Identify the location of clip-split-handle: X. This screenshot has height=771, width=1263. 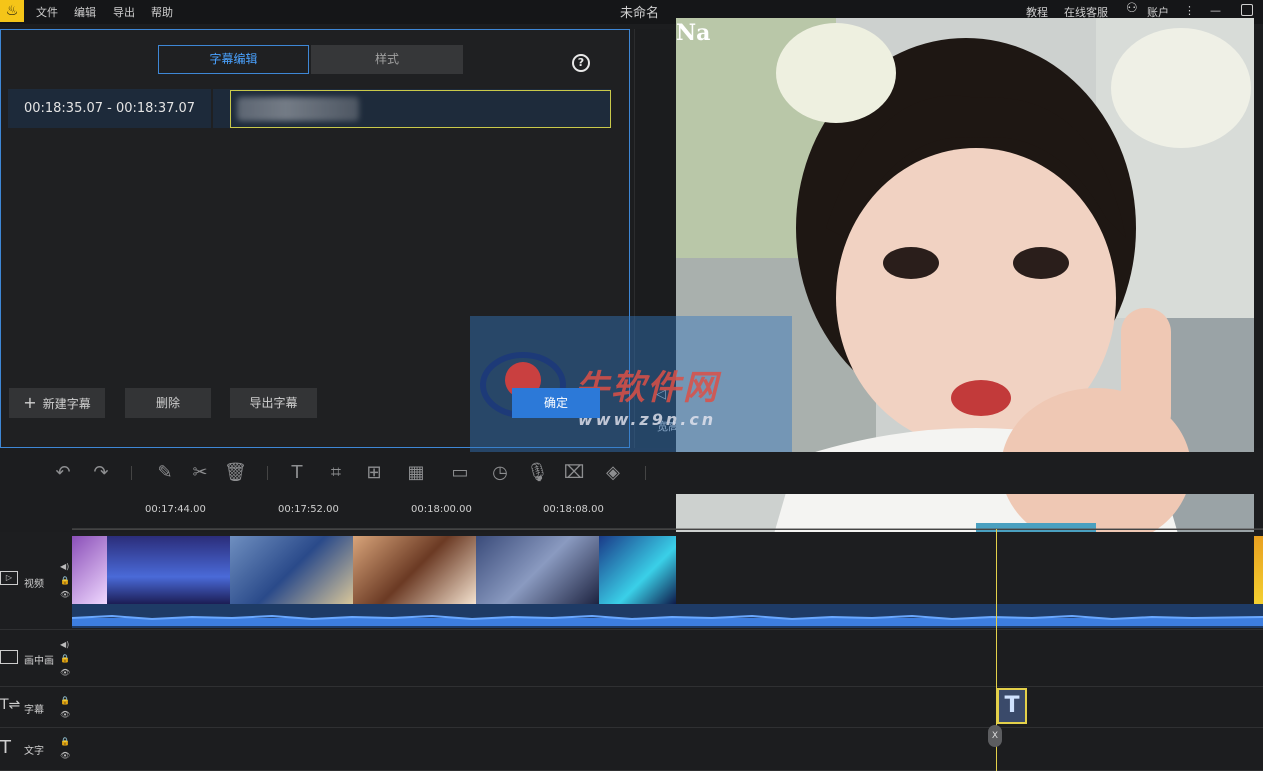
(995, 736).